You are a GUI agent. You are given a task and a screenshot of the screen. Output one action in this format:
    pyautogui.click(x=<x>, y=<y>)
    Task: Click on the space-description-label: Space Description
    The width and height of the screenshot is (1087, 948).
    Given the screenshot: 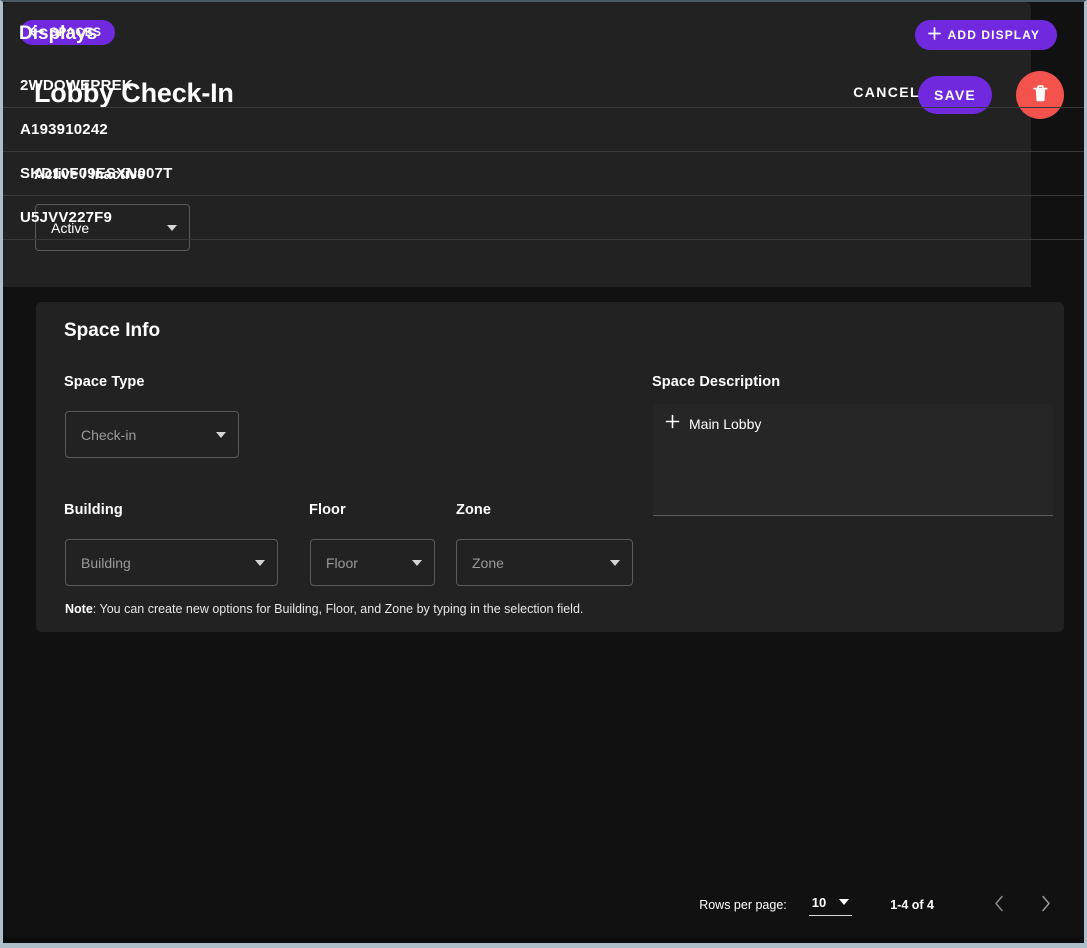 What is the action you would take?
    pyautogui.click(x=716, y=382)
    